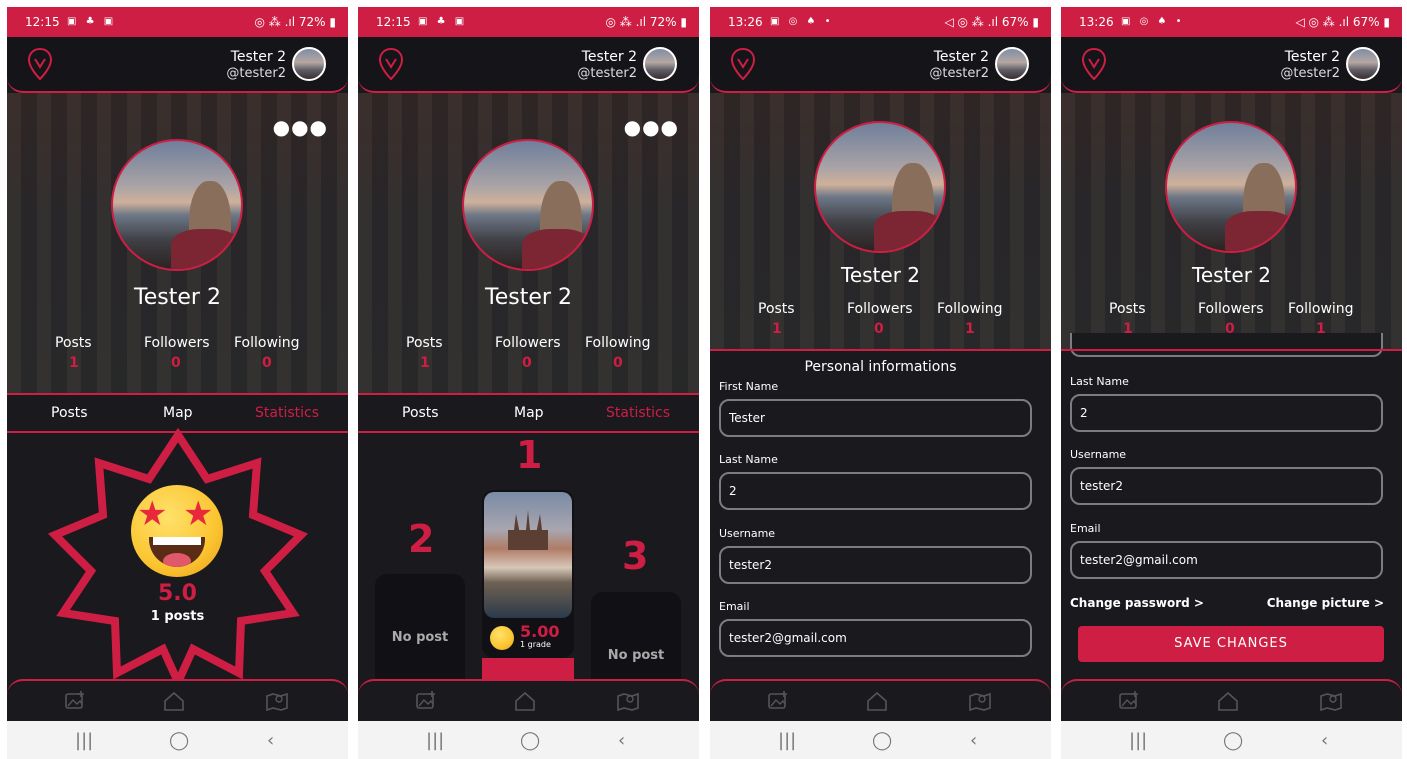 The width and height of the screenshot is (1407, 759). I want to click on header-user-name: Tester 2, so click(1312, 57).